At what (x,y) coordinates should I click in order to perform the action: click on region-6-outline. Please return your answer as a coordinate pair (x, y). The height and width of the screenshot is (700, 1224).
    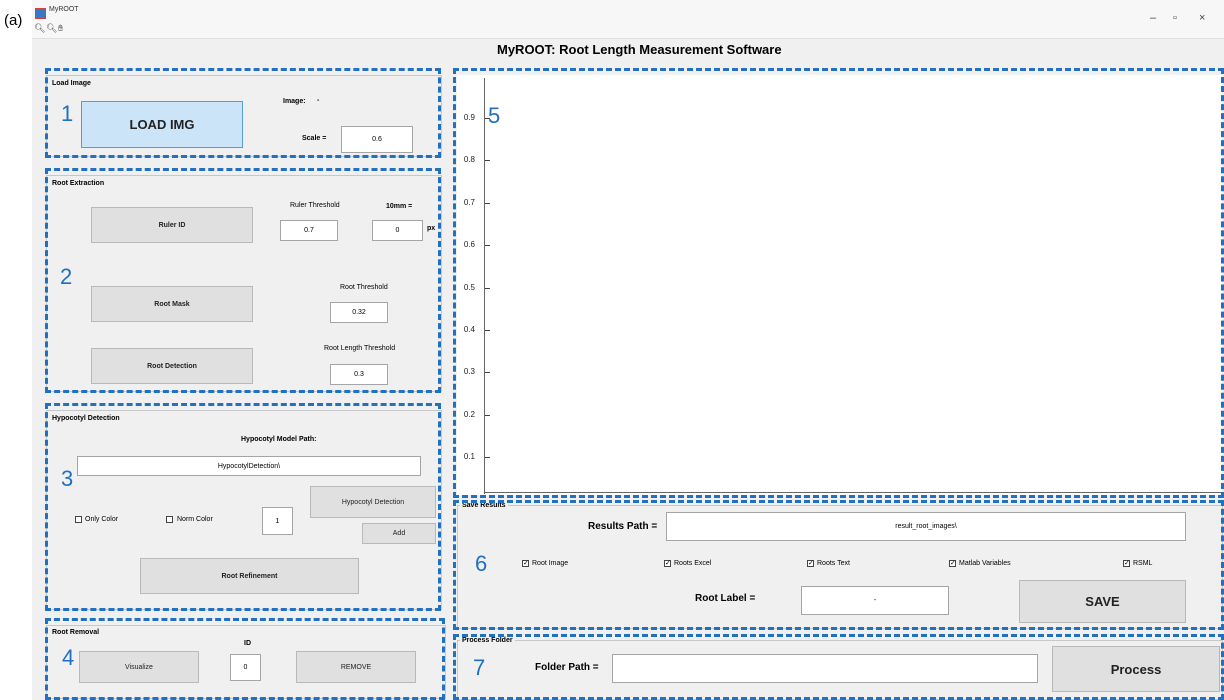
    Looking at the image, I should click on (838, 565).